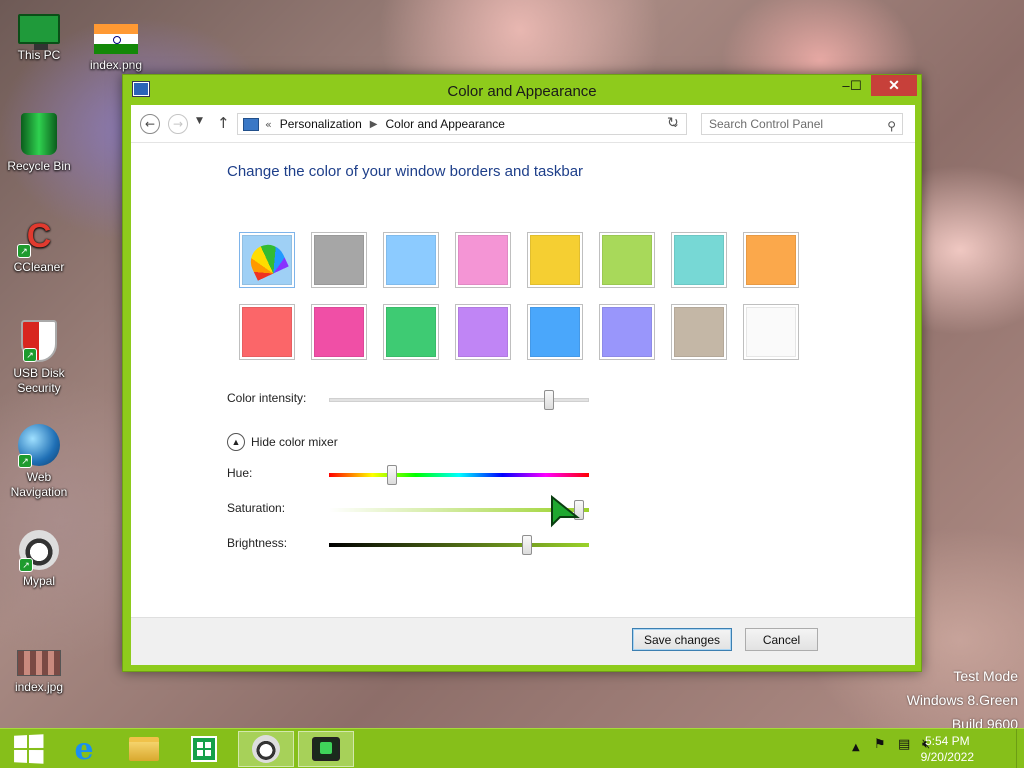  What do you see at coordinates (39, 267) in the screenshot?
I see `desktop-icon-label: CCleaner` at bounding box center [39, 267].